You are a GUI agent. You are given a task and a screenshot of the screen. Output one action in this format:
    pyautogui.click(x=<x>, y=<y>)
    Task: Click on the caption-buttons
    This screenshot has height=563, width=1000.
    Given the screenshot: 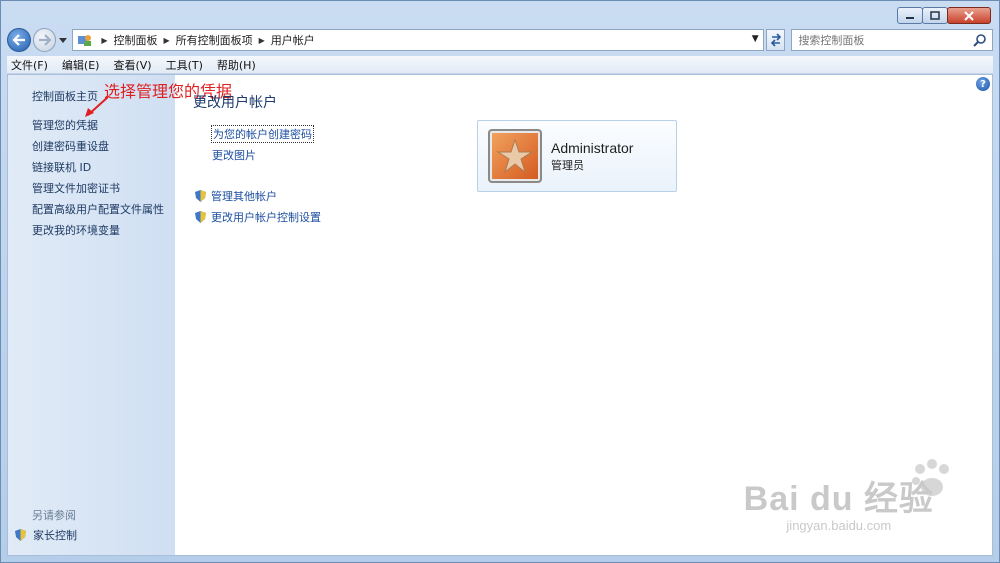 What is the action you would take?
    pyautogui.click(x=944, y=15)
    